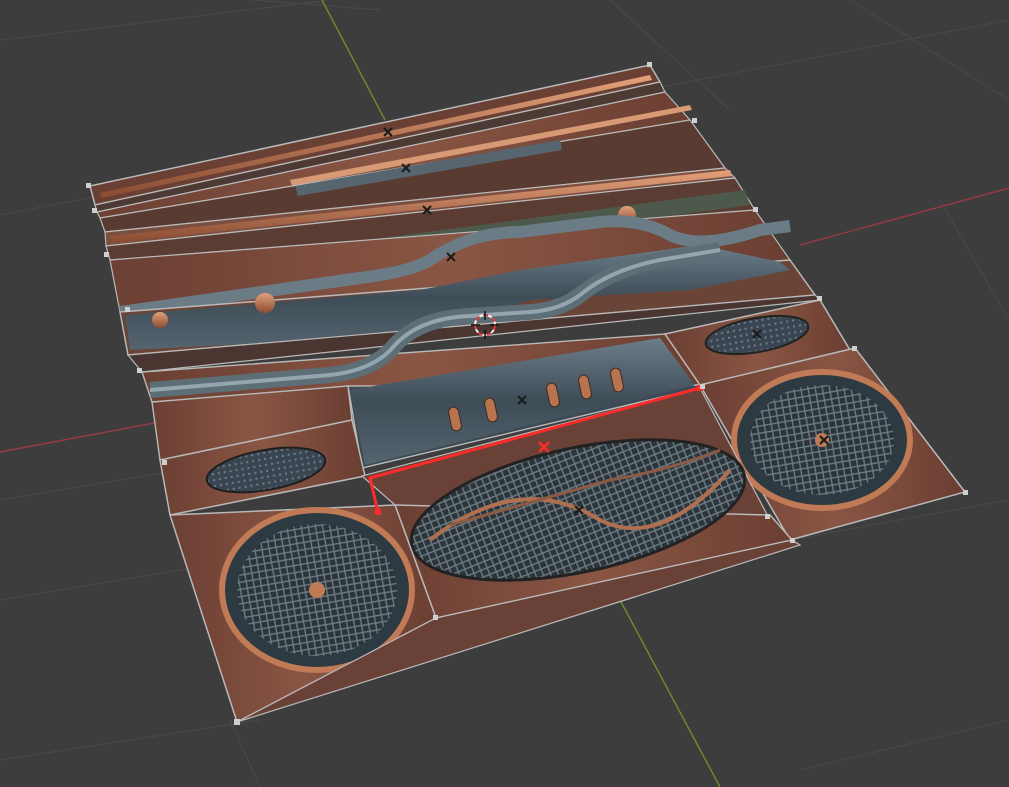 The width and height of the screenshot is (1009, 787). What do you see at coordinates (904, 216) in the screenshot?
I see `x-axis-right` at bounding box center [904, 216].